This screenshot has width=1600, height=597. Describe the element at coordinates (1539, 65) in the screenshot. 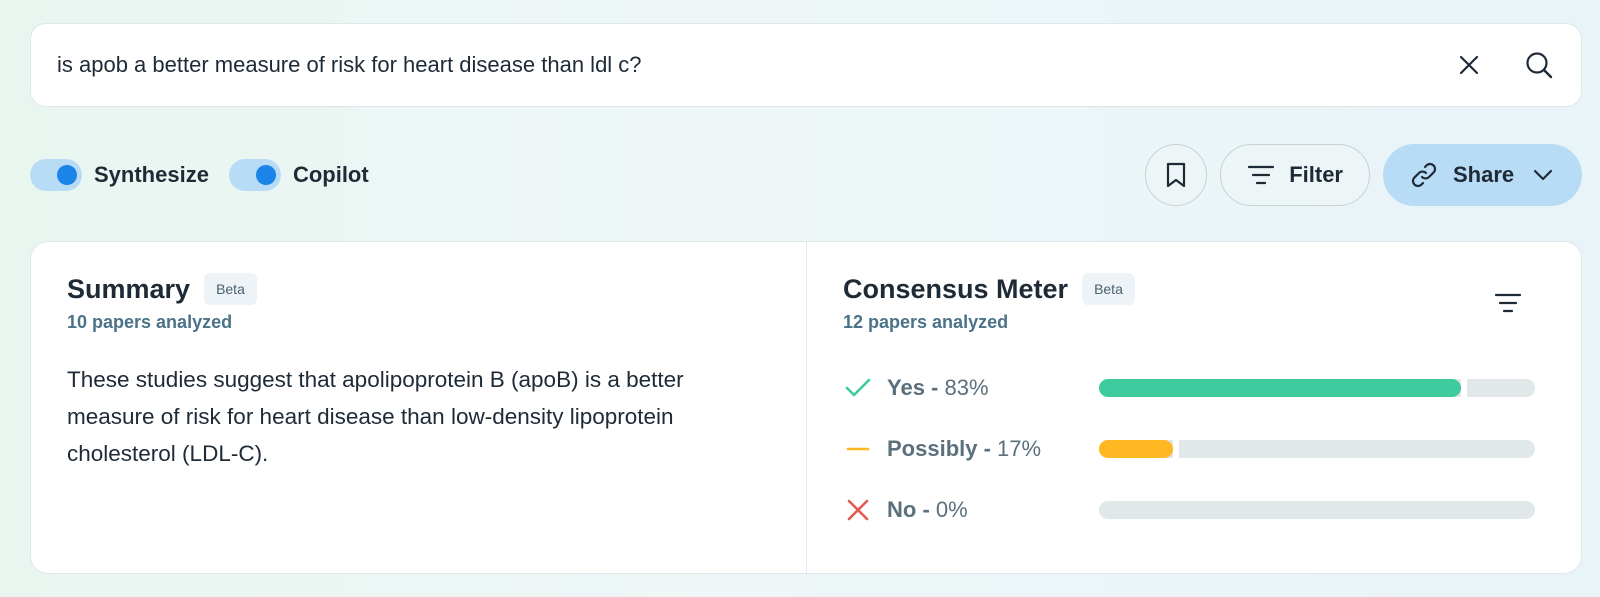

I see `search-icon` at that location.